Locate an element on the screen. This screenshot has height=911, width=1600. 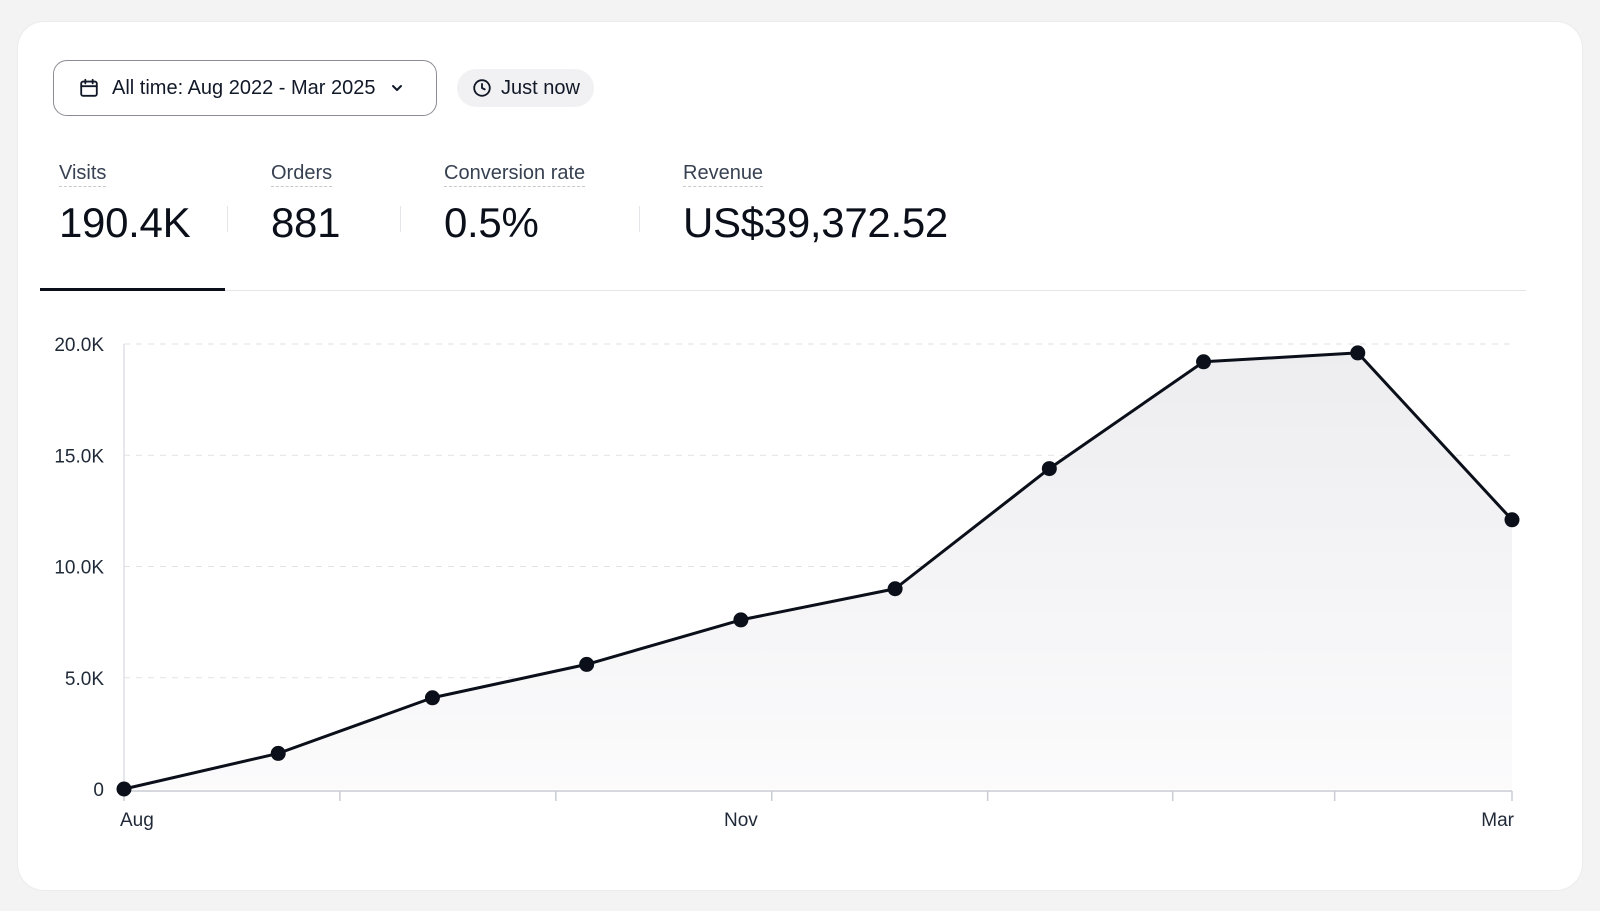
x-tick-label: Aug is located at coordinates (137, 820).